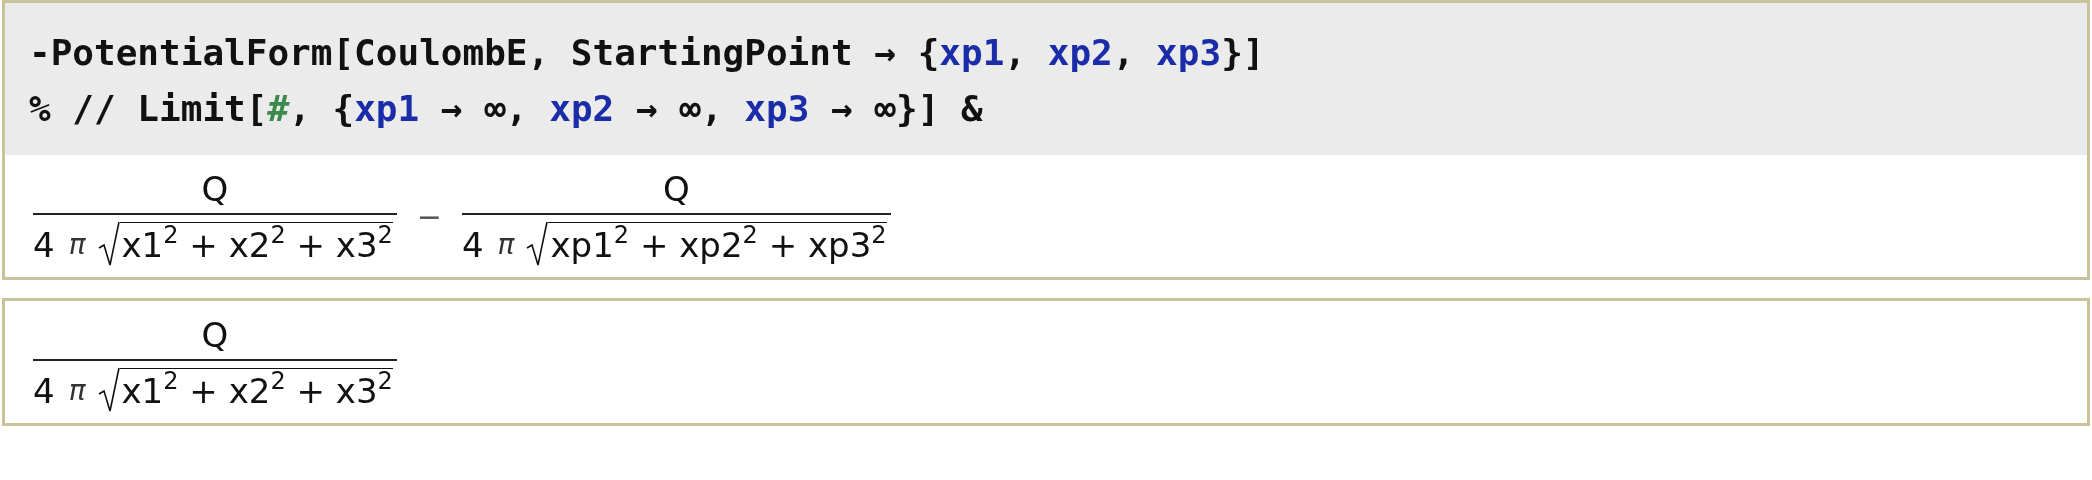  I want to click on code-line: % // Limit[#, {xp1 → ∞, xp2 → ∞, xp3 → ∞}] &, so click(506, 109).